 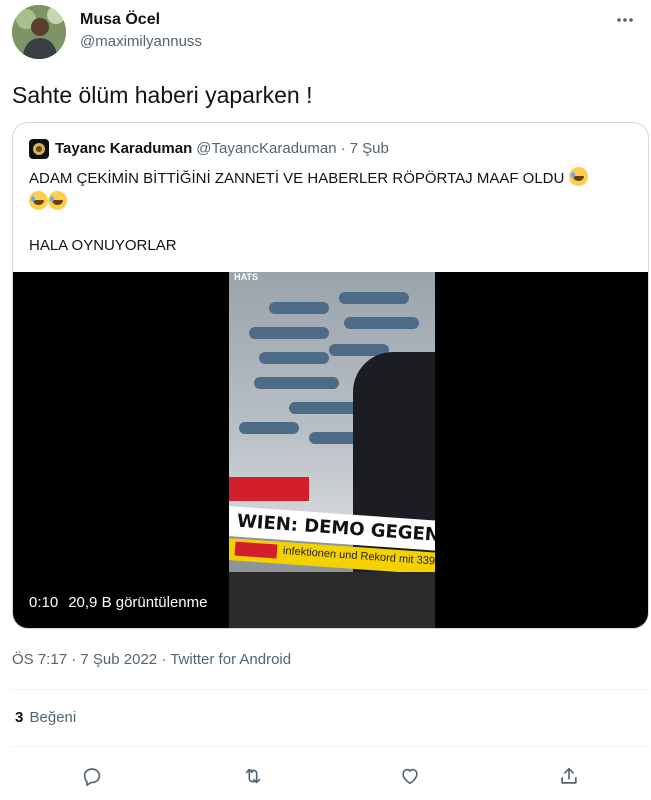 What do you see at coordinates (118, 659) in the screenshot?
I see `tweet-date: 7 Şub 2022` at bounding box center [118, 659].